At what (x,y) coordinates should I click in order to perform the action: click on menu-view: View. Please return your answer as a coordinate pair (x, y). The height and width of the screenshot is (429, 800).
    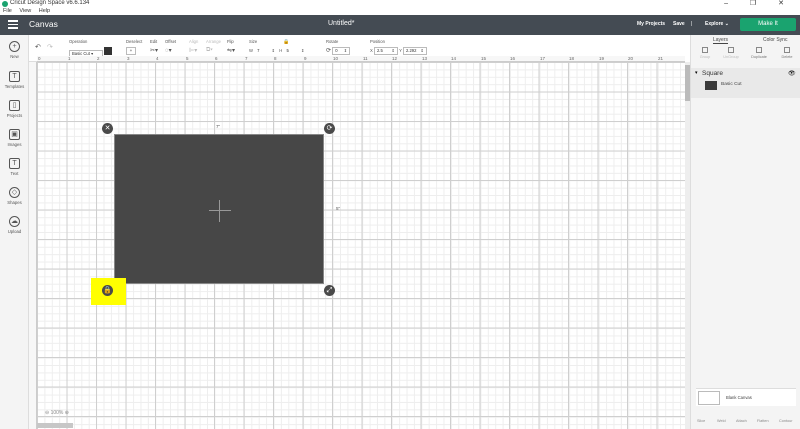
    Looking at the image, I should click on (25, 11).